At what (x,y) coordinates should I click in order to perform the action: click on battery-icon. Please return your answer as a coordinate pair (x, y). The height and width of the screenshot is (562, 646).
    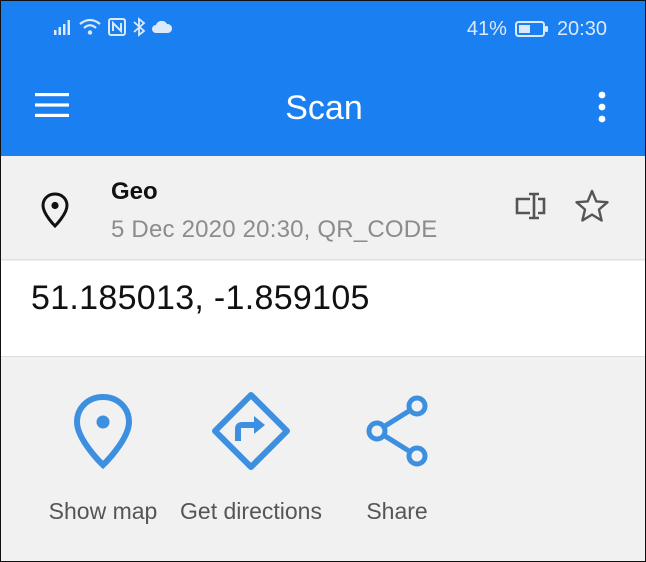
    Looking at the image, I should click on (531, 29).